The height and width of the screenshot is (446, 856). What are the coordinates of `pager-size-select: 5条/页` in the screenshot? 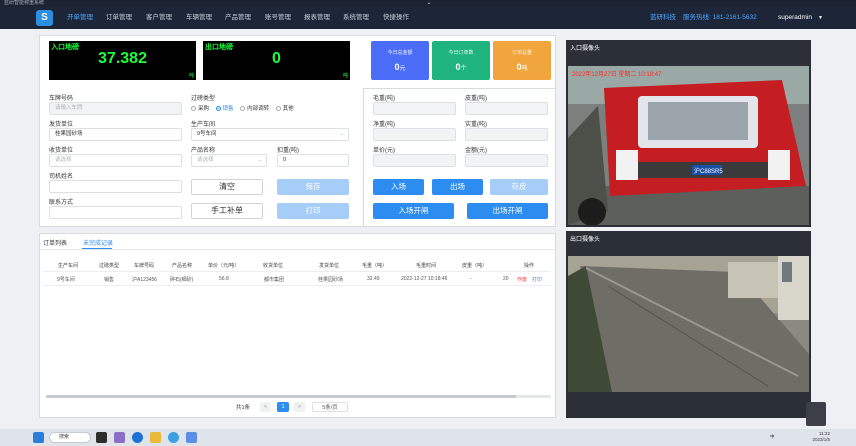 It's located at (330, 407).